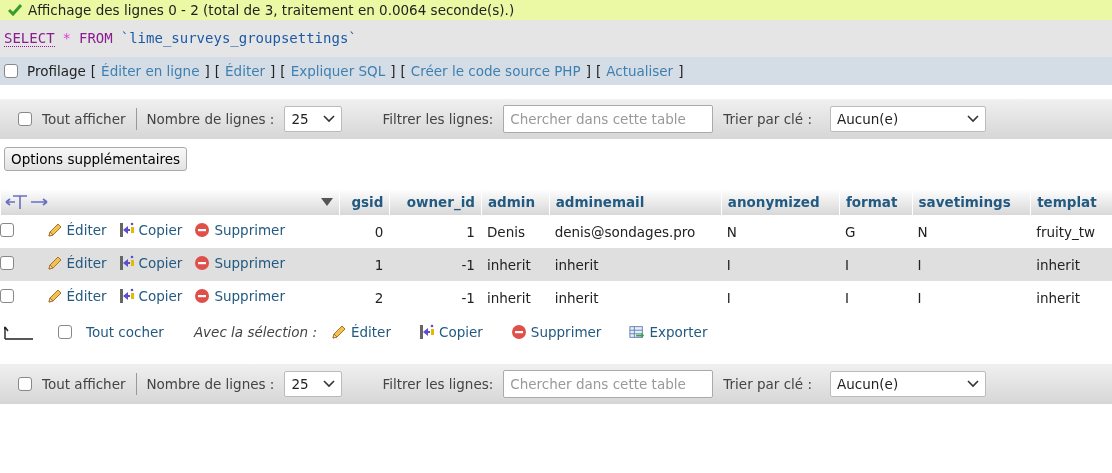 Image resolution: width=1112 pixels, height=473 pixels. I want to click on table-cell-text: G, so click(850, 232).